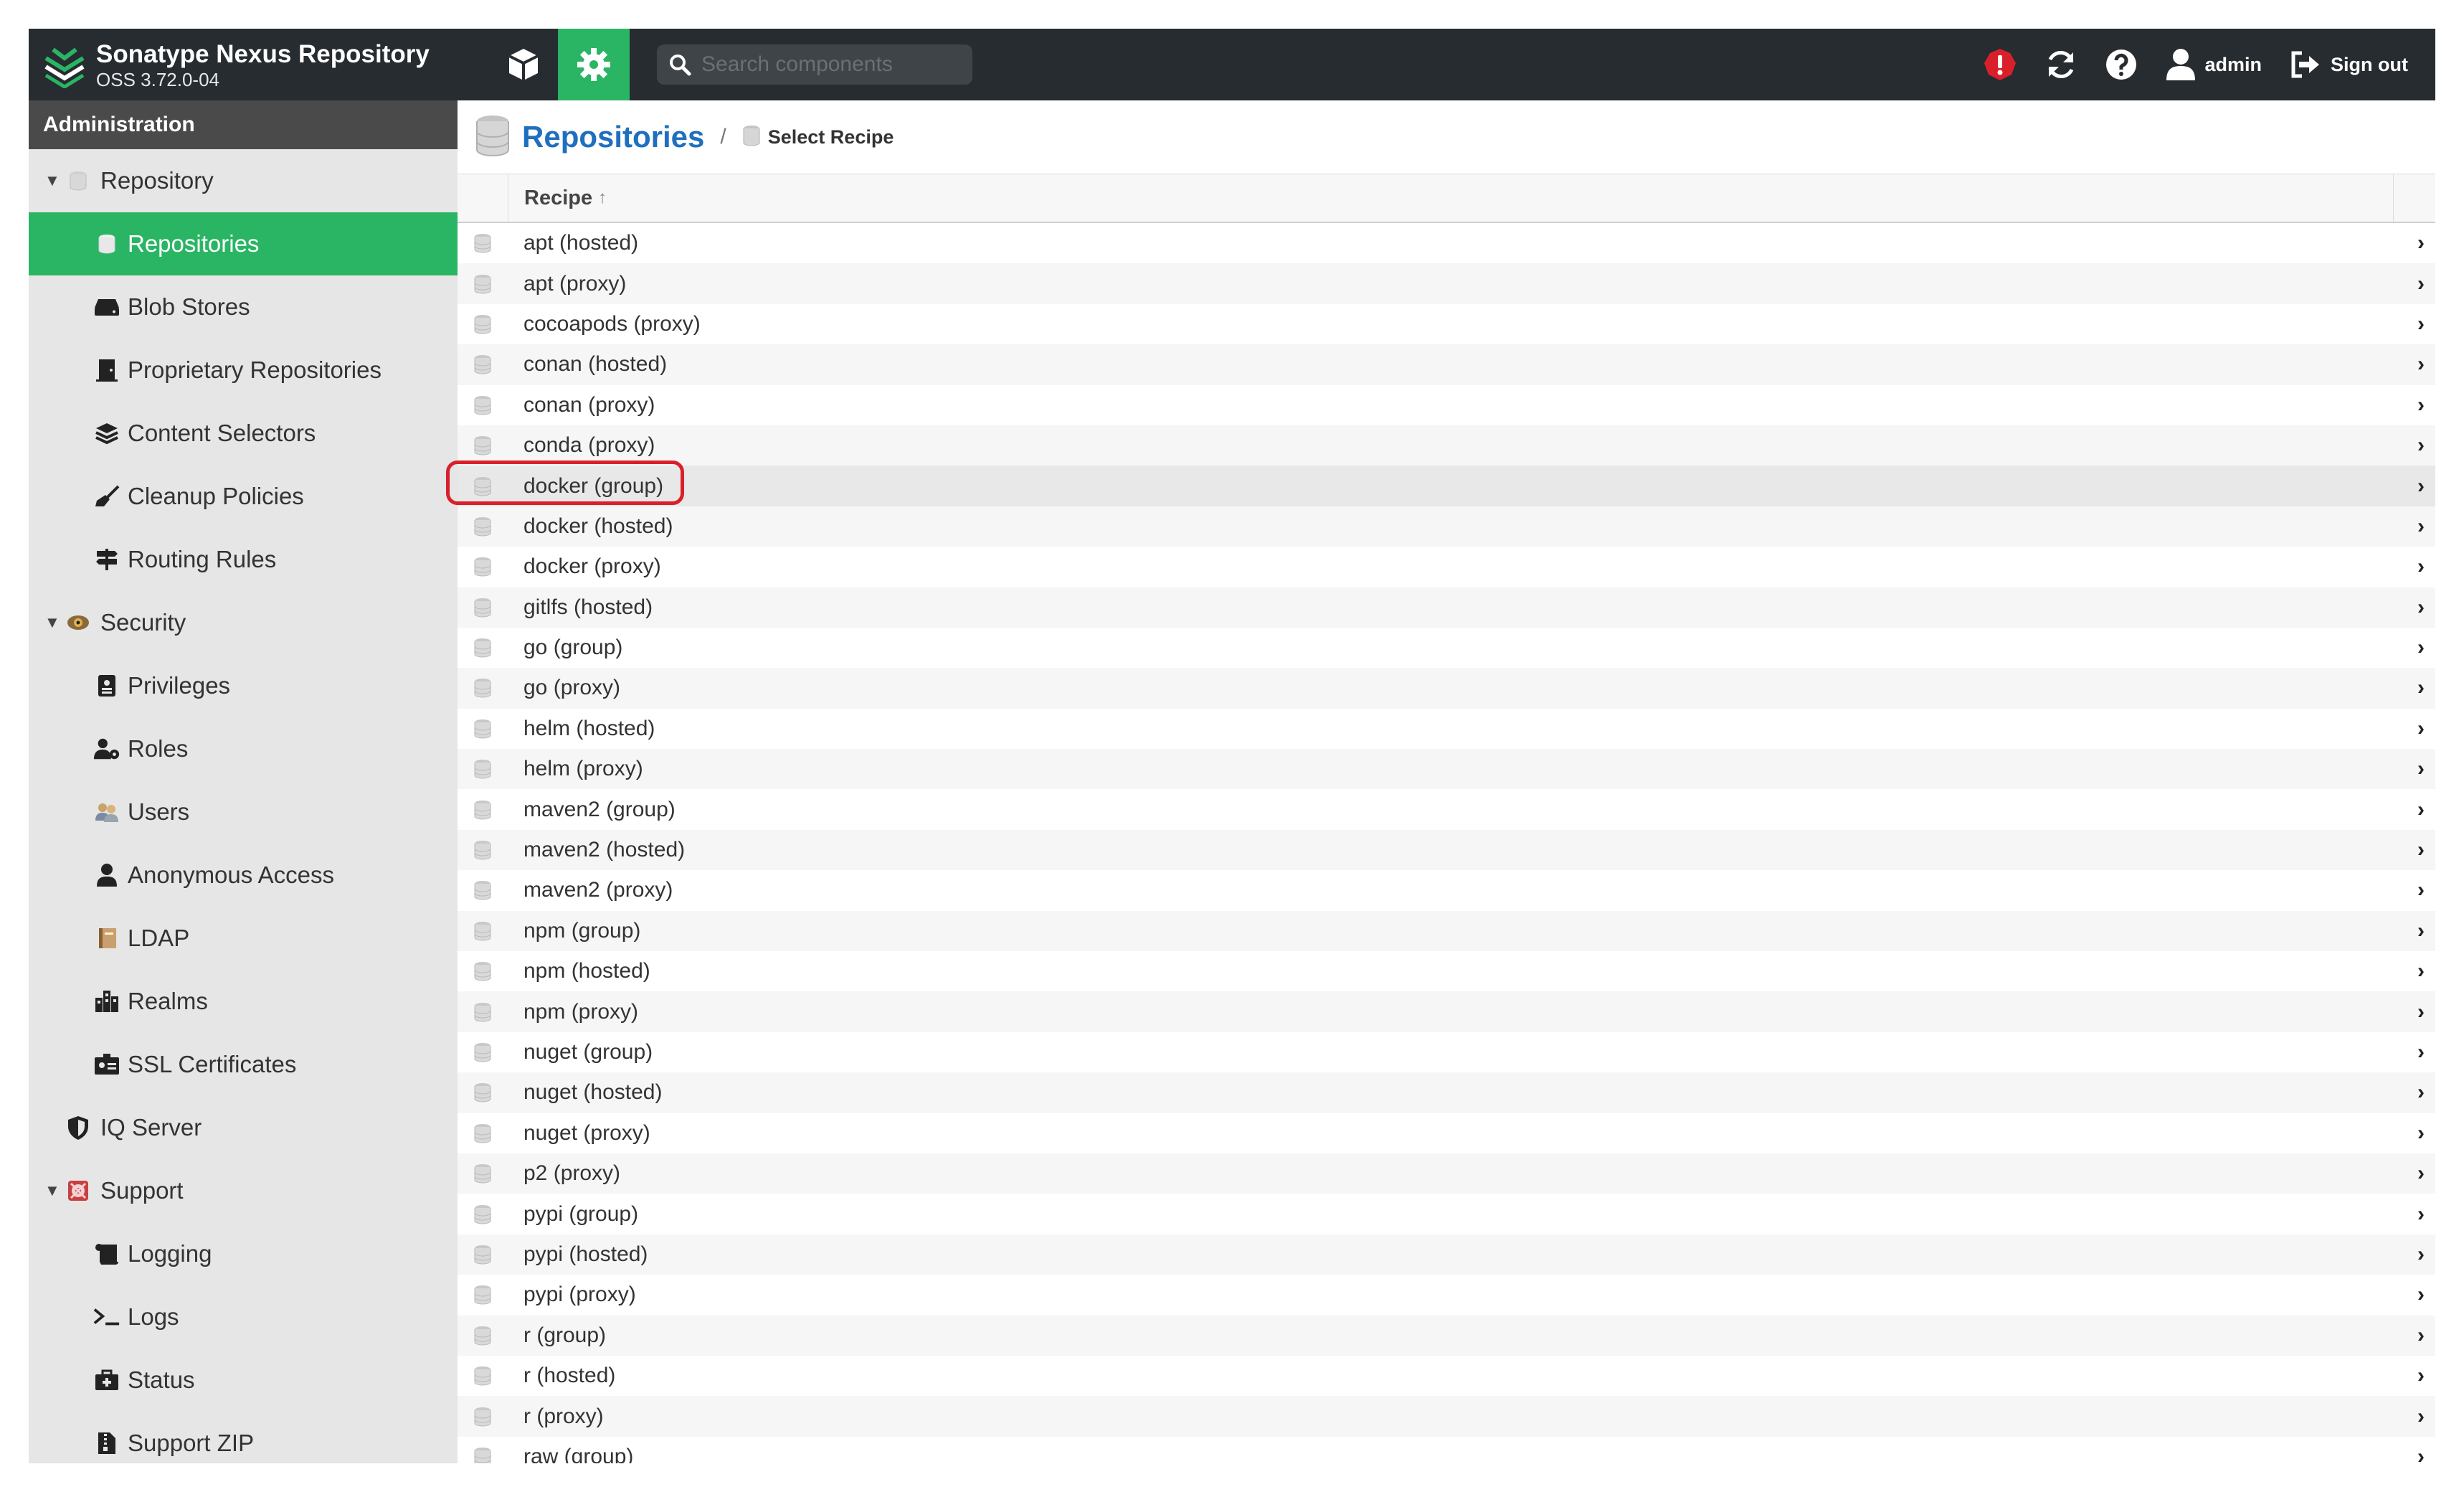 The image size is (2464, 1492). What do you see at coordinates (1446, 405) in the screenshot?
I see `recipe-row: conan (proxy) ›` at bounding box center [1446, 405].